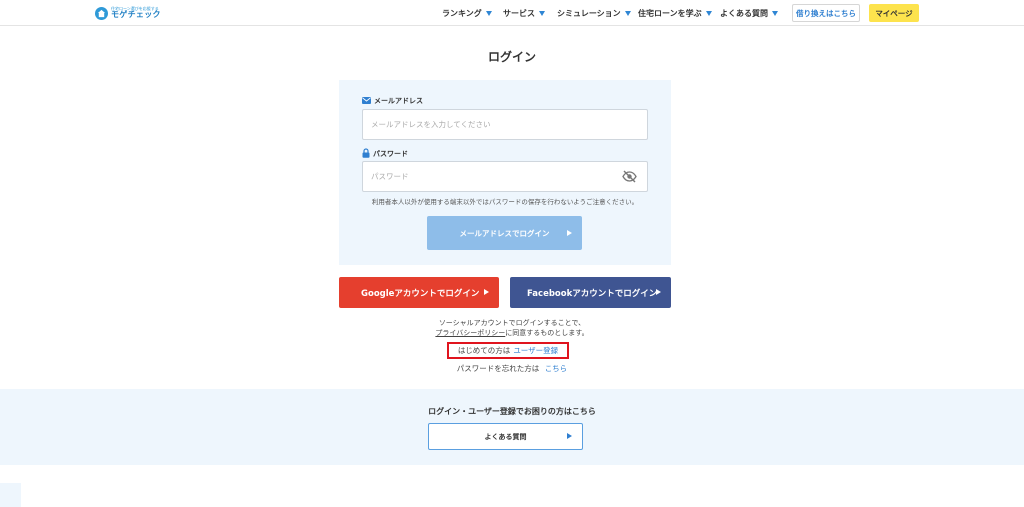 The height and width of the screenshot is (507, 1024). Describe the element at coordinates (101, 13) in the screenshot. I see `logo-mark-icon` at that location.